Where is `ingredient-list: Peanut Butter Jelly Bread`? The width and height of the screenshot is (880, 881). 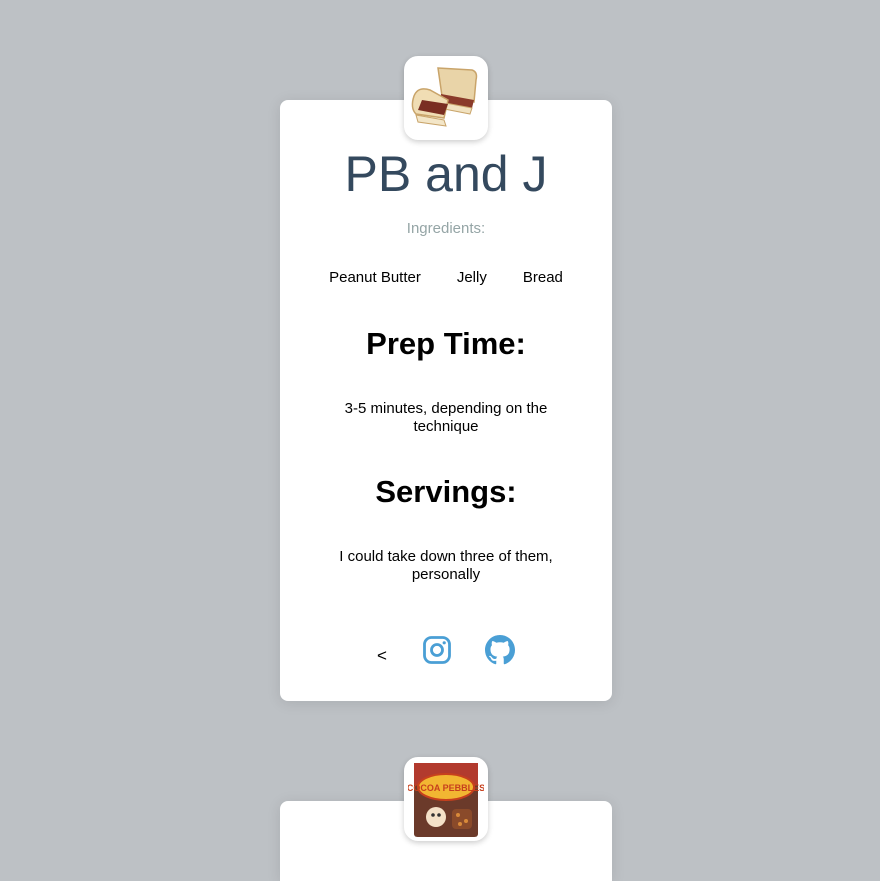 ingredient-list: Peanut Butter Jelly Bread is located at coordinates (446, 277).